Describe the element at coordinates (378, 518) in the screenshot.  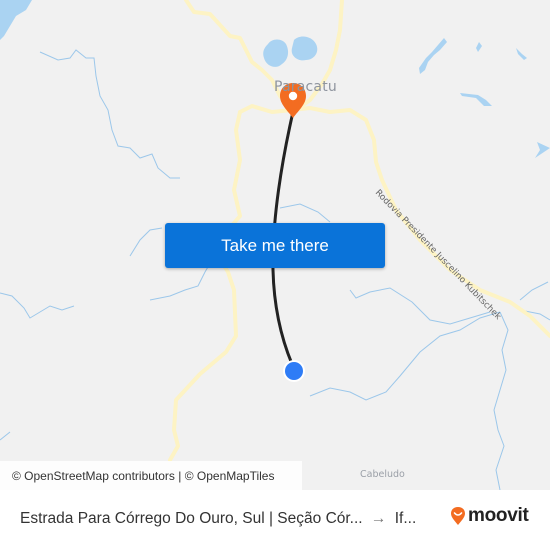
I see `arrow-right-icon: →` at that location.